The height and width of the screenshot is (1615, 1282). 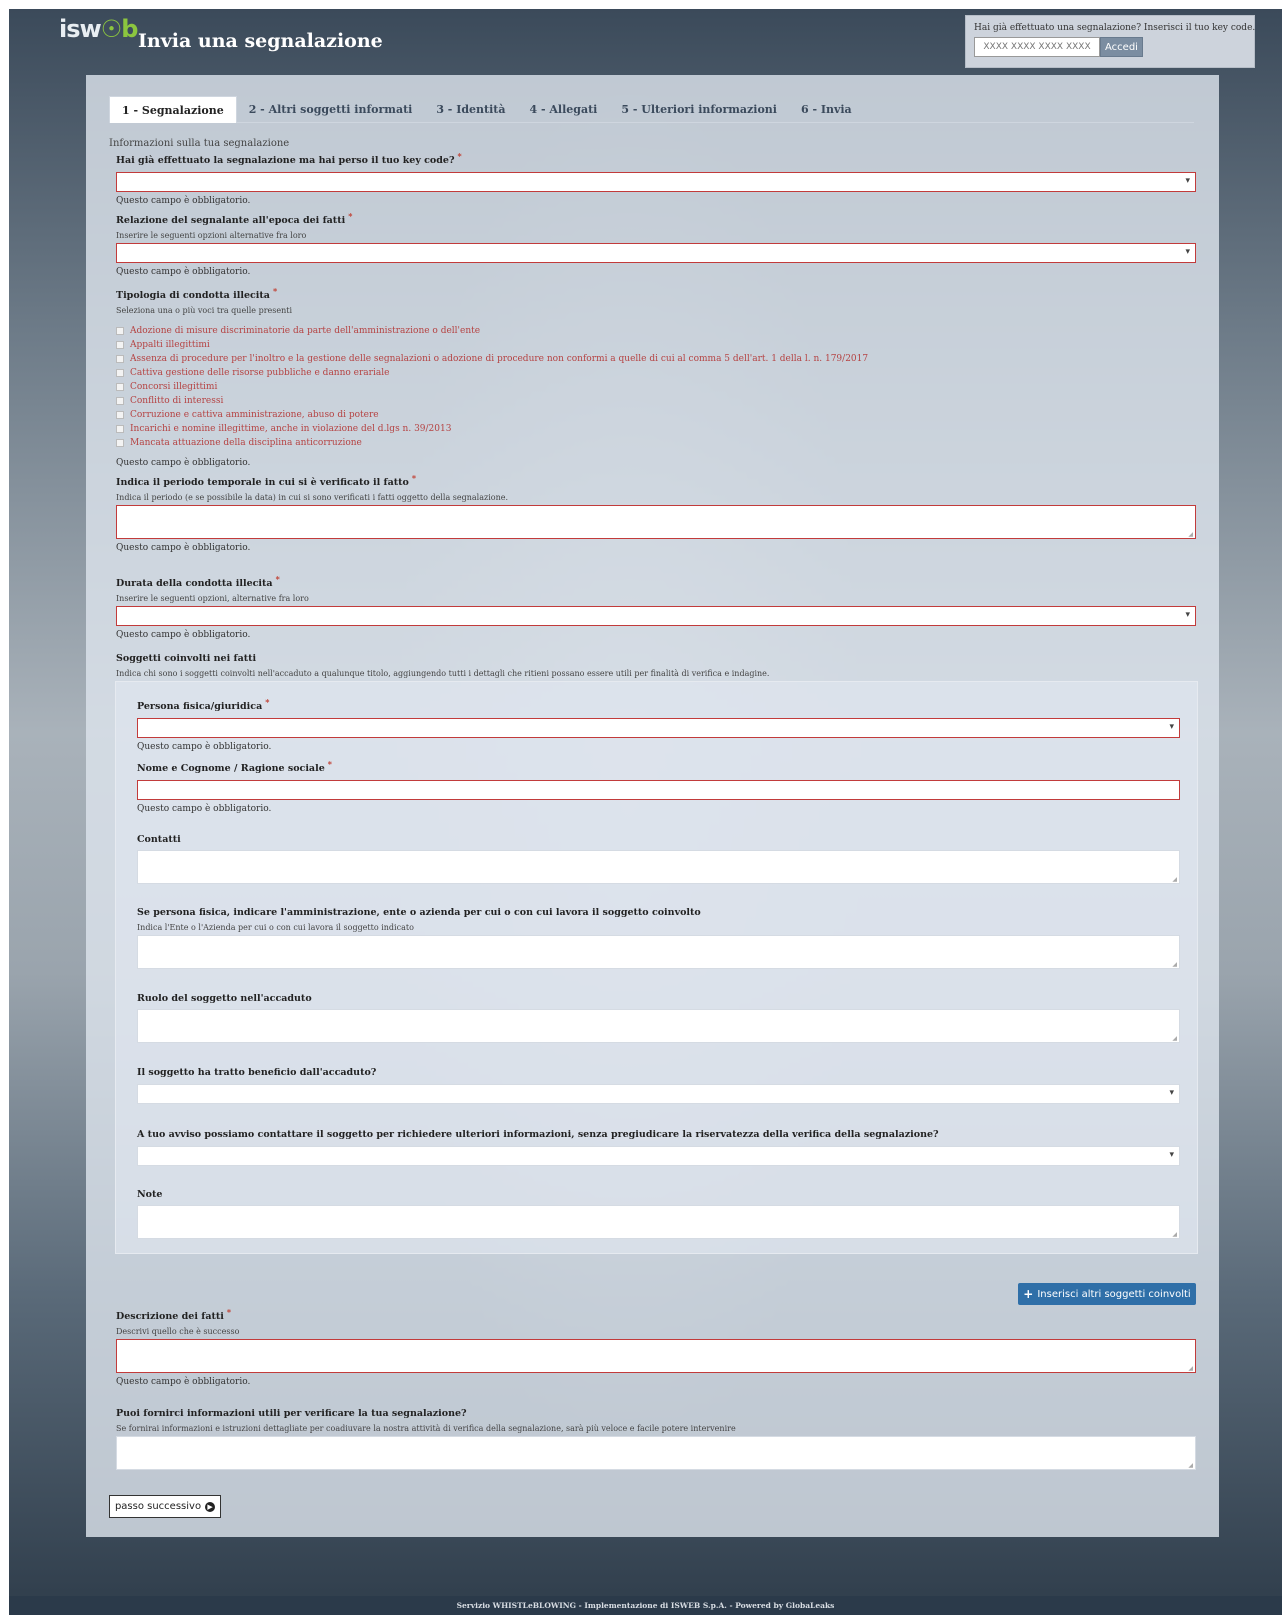 I want to click on contacts-textarea, so click(x=658, y=867).